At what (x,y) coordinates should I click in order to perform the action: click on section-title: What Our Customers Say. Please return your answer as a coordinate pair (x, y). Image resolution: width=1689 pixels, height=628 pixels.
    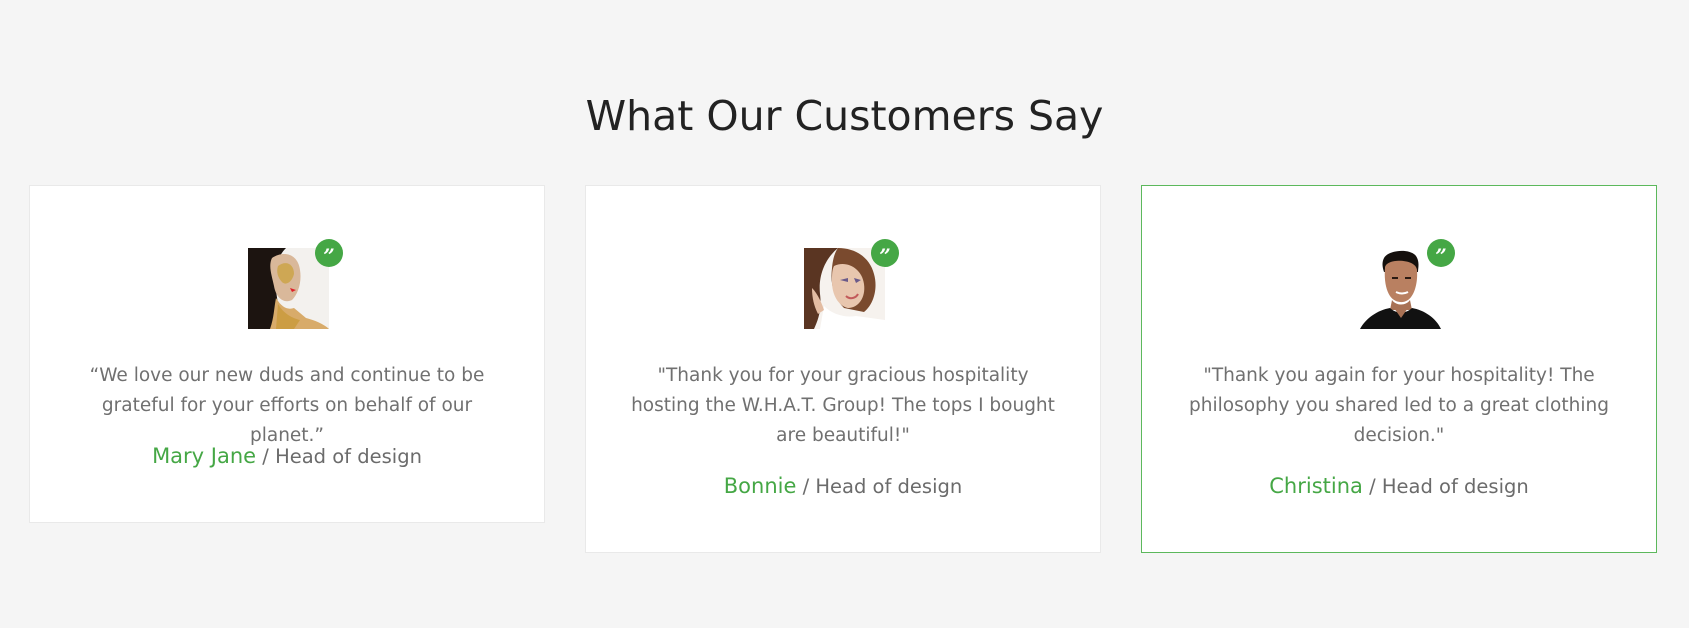
    Looking at the image, I should click on (844, 116).